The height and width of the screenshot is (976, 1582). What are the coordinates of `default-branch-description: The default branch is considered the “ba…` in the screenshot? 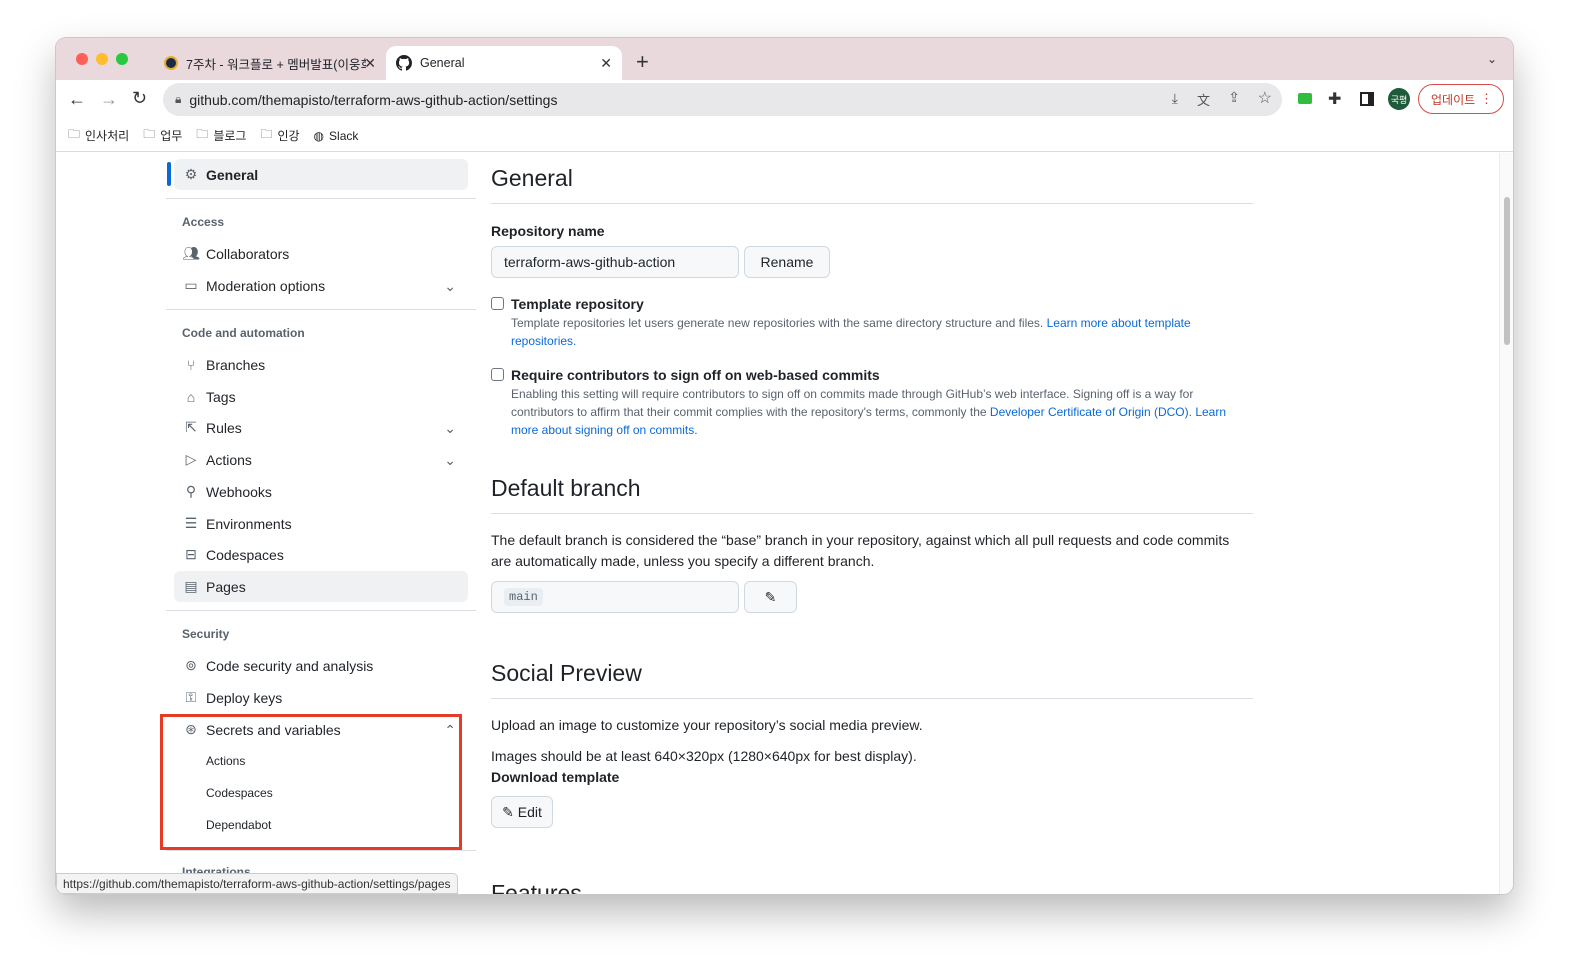 It's located at (860, 550).